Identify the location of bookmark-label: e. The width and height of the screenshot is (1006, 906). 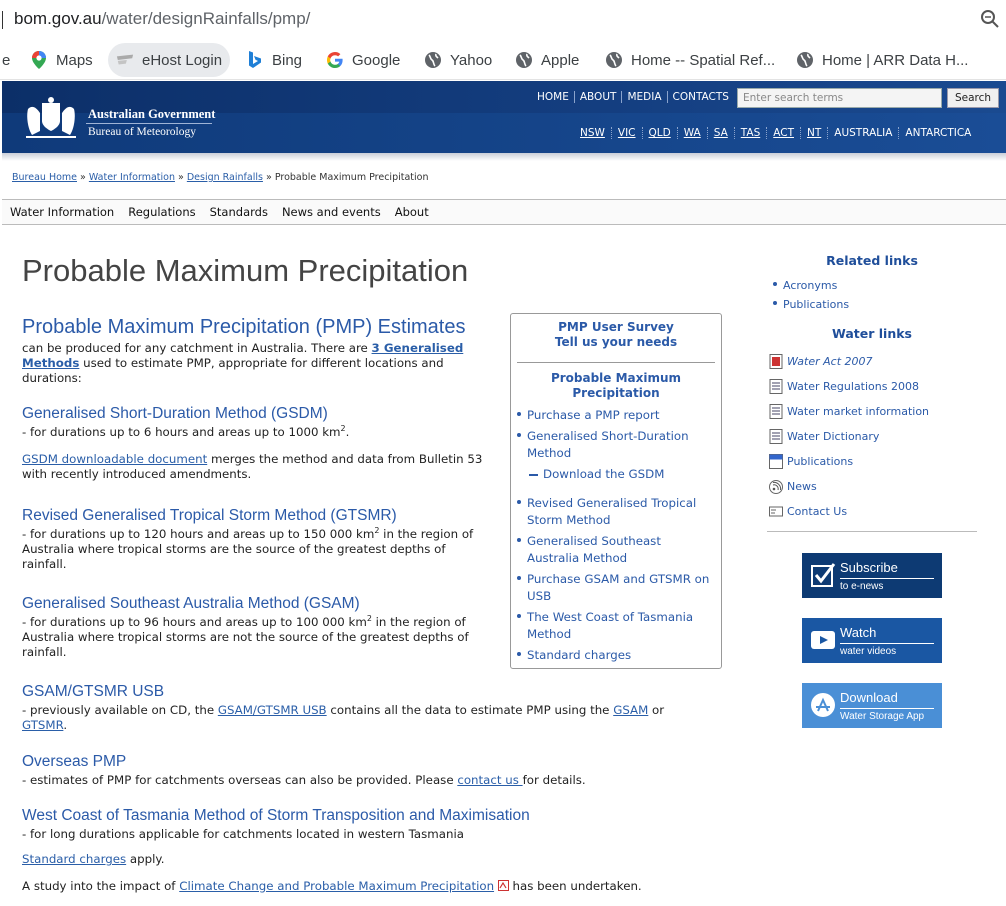
(6, 60).